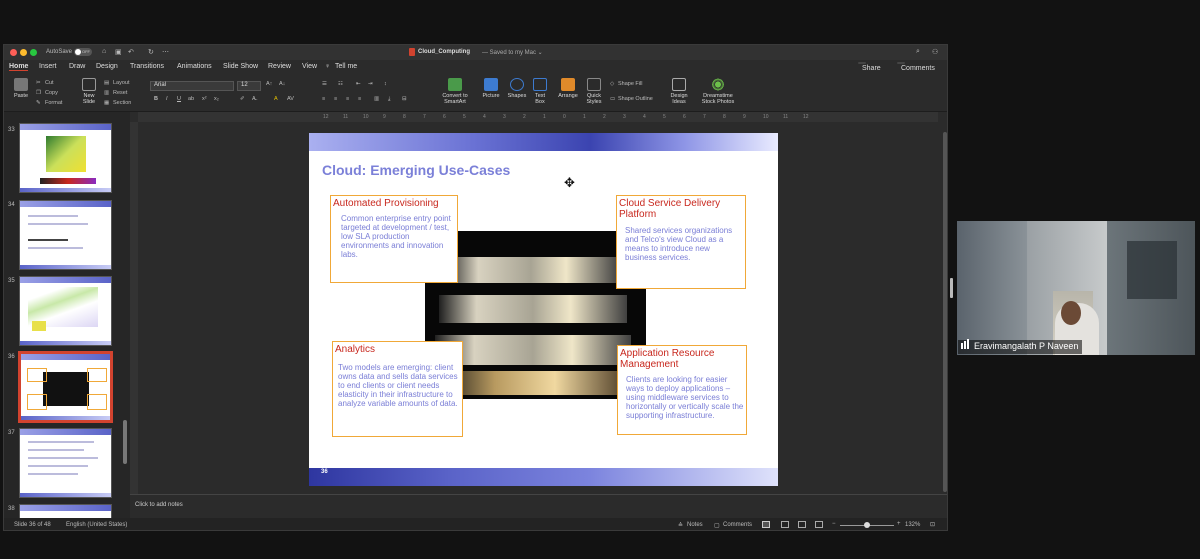 This screenshot has height=559, width=1200. Describe the element at coordinates (819, 524) in the screenshot. I see `slideshow-button` at that location.